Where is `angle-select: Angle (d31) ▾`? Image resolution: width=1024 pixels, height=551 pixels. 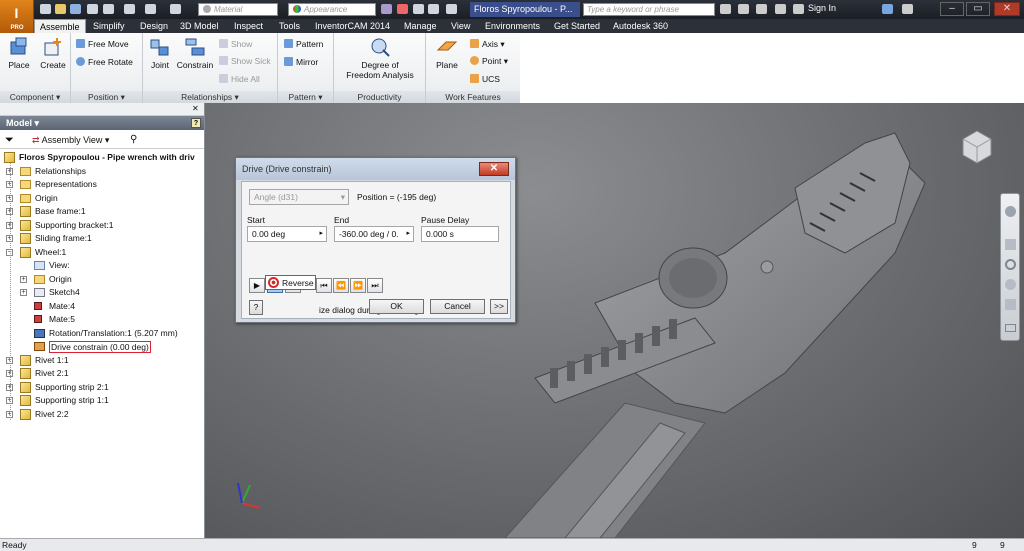 angle-select: Angle (d31) ▾ is located at coordinates (299, 197).